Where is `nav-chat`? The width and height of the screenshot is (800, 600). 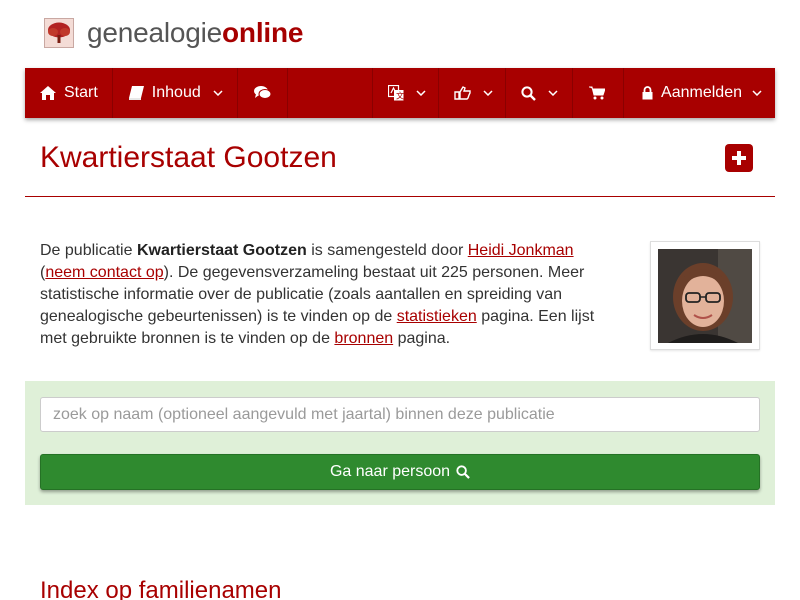
nav-chat is located at coordinates (263, 93).